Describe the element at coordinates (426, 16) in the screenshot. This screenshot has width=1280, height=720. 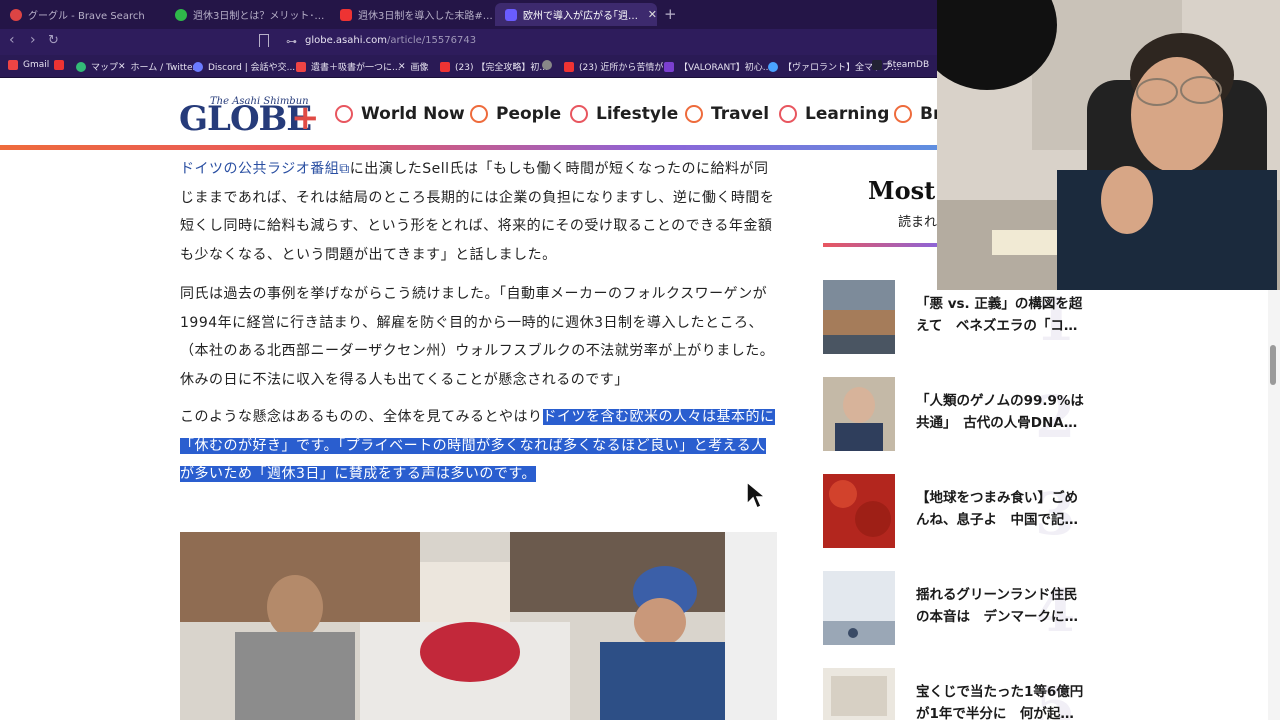
I see `tab-title: 週休3日制を導入した末路#shorts - Yo` at that location.